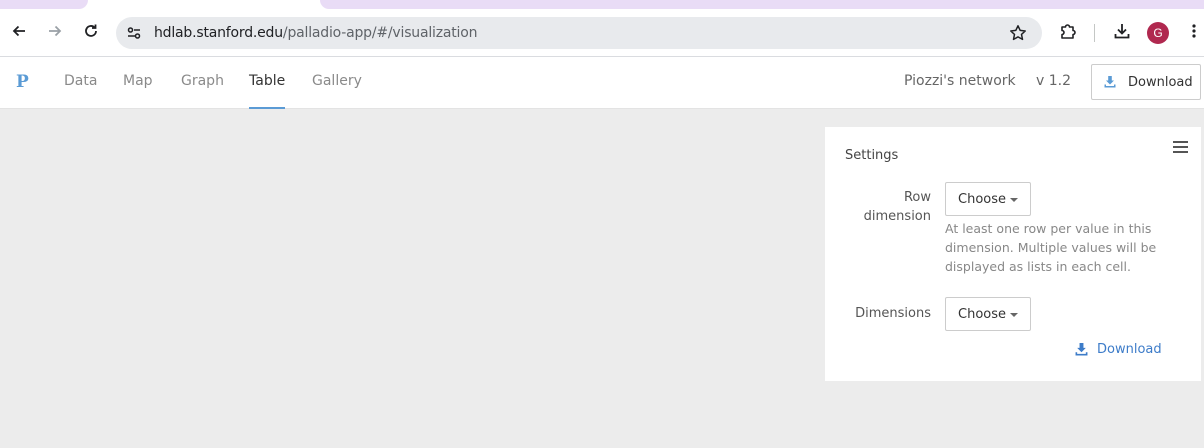 This screenshot has height=448, width=1204. What do you see at coordinates (872, 155) in the screenshot?
I see `settings-title: Settings` at bounding box center [872, 155].